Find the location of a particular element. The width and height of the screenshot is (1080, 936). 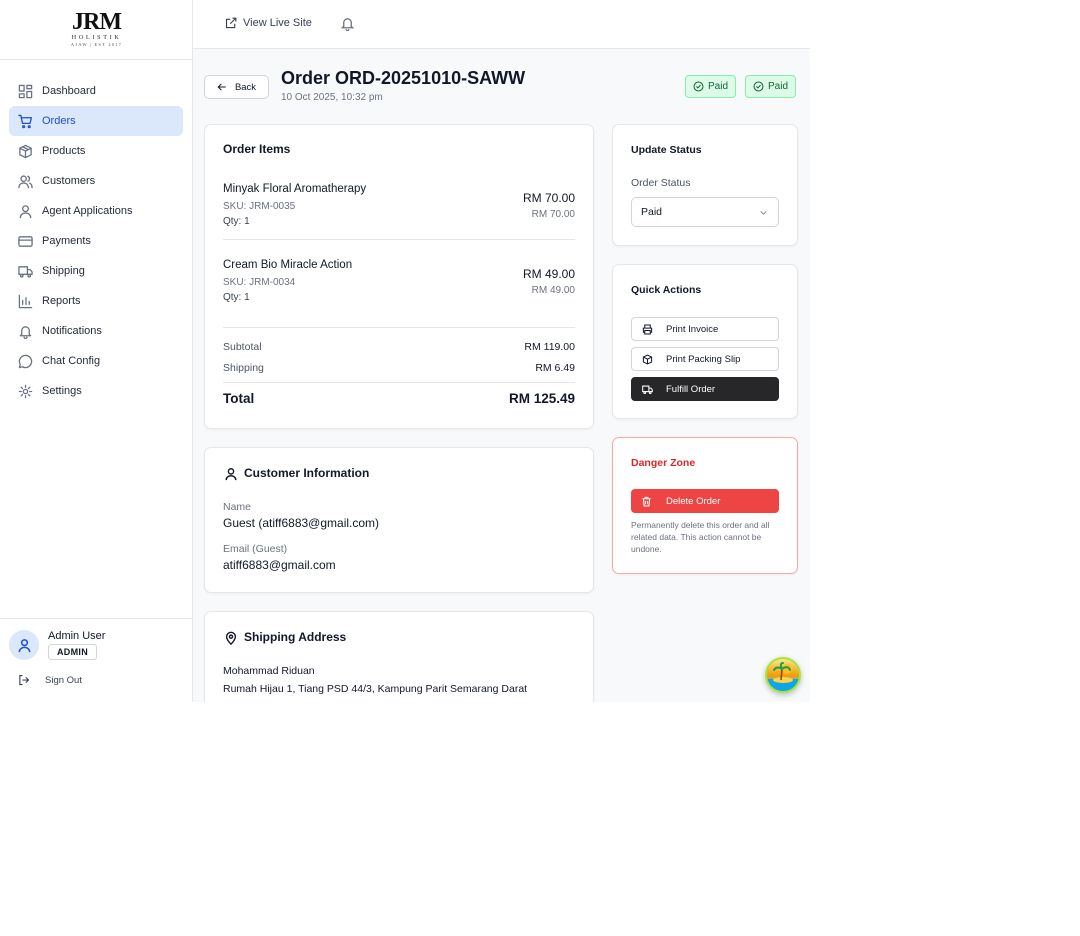

sidebar-item-chat-config: Chat Config is located at coordinates (96, 361).